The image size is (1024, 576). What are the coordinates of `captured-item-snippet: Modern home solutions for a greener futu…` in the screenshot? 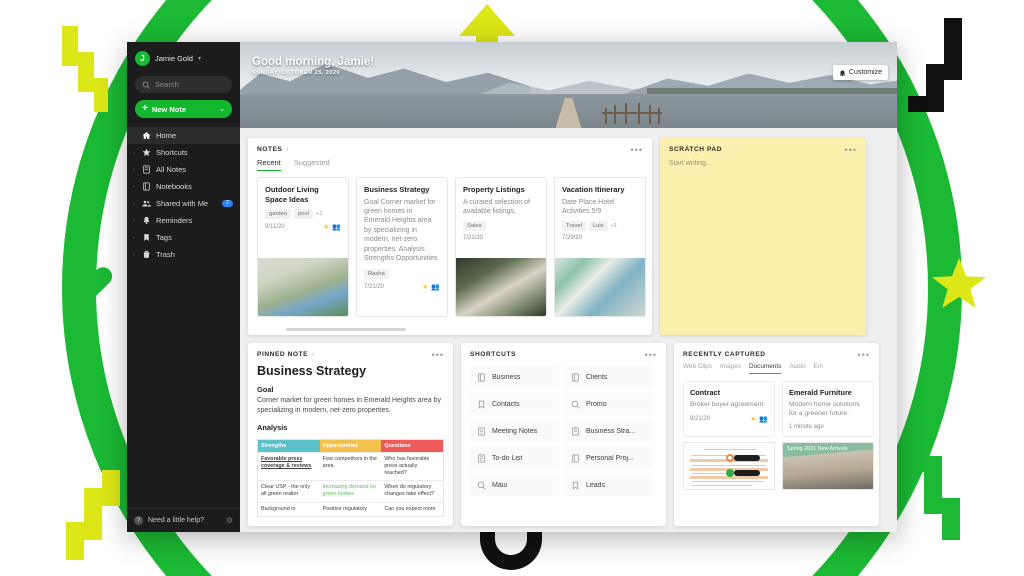 It's located at (824, 409).